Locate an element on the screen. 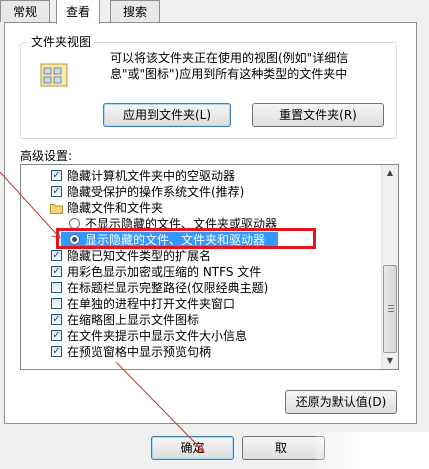 The width and height of the screenshot is (429, 469). tab-search-label: 搜索 is located at coordinates (134, 12).